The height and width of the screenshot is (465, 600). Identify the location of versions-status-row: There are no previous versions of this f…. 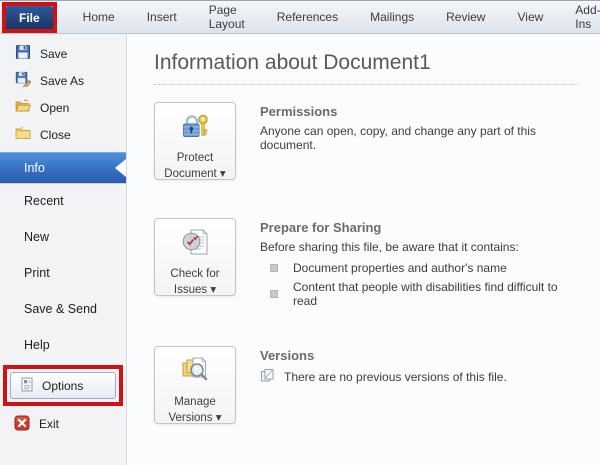
(383, 377).